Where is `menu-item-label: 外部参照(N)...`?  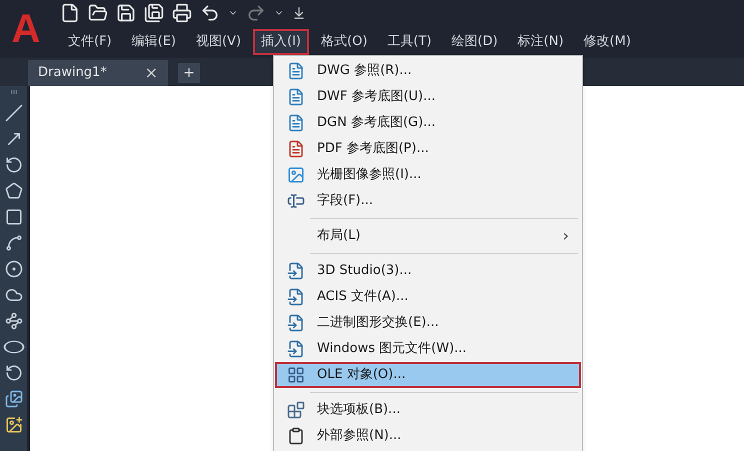 menu-item-label: 外部参照(N)... is located at coordinates (359, 436).